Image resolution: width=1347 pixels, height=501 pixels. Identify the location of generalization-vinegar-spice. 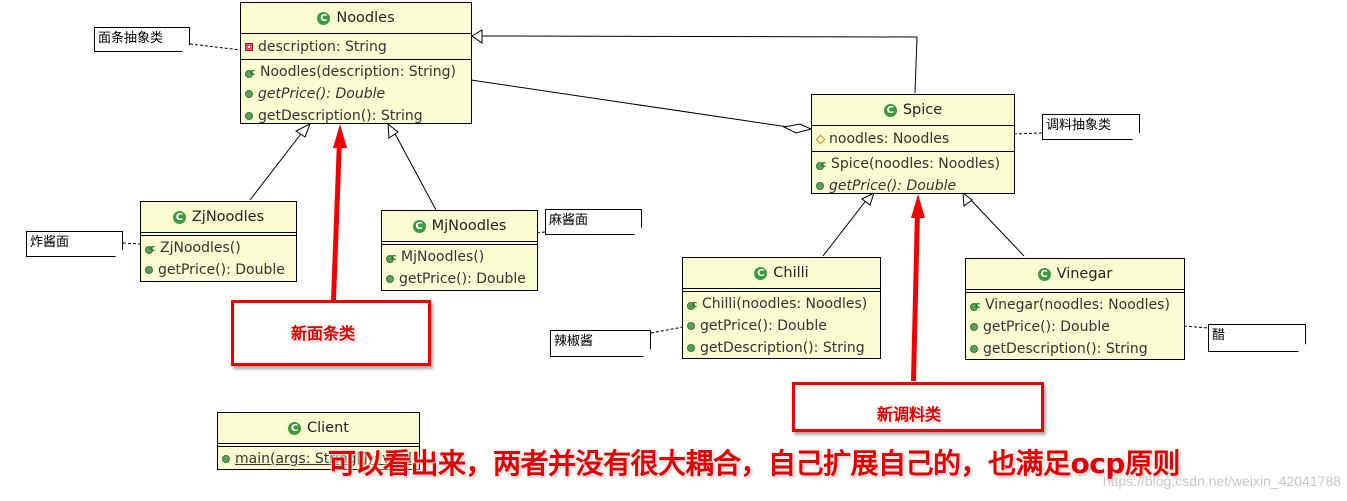
(996, 227).